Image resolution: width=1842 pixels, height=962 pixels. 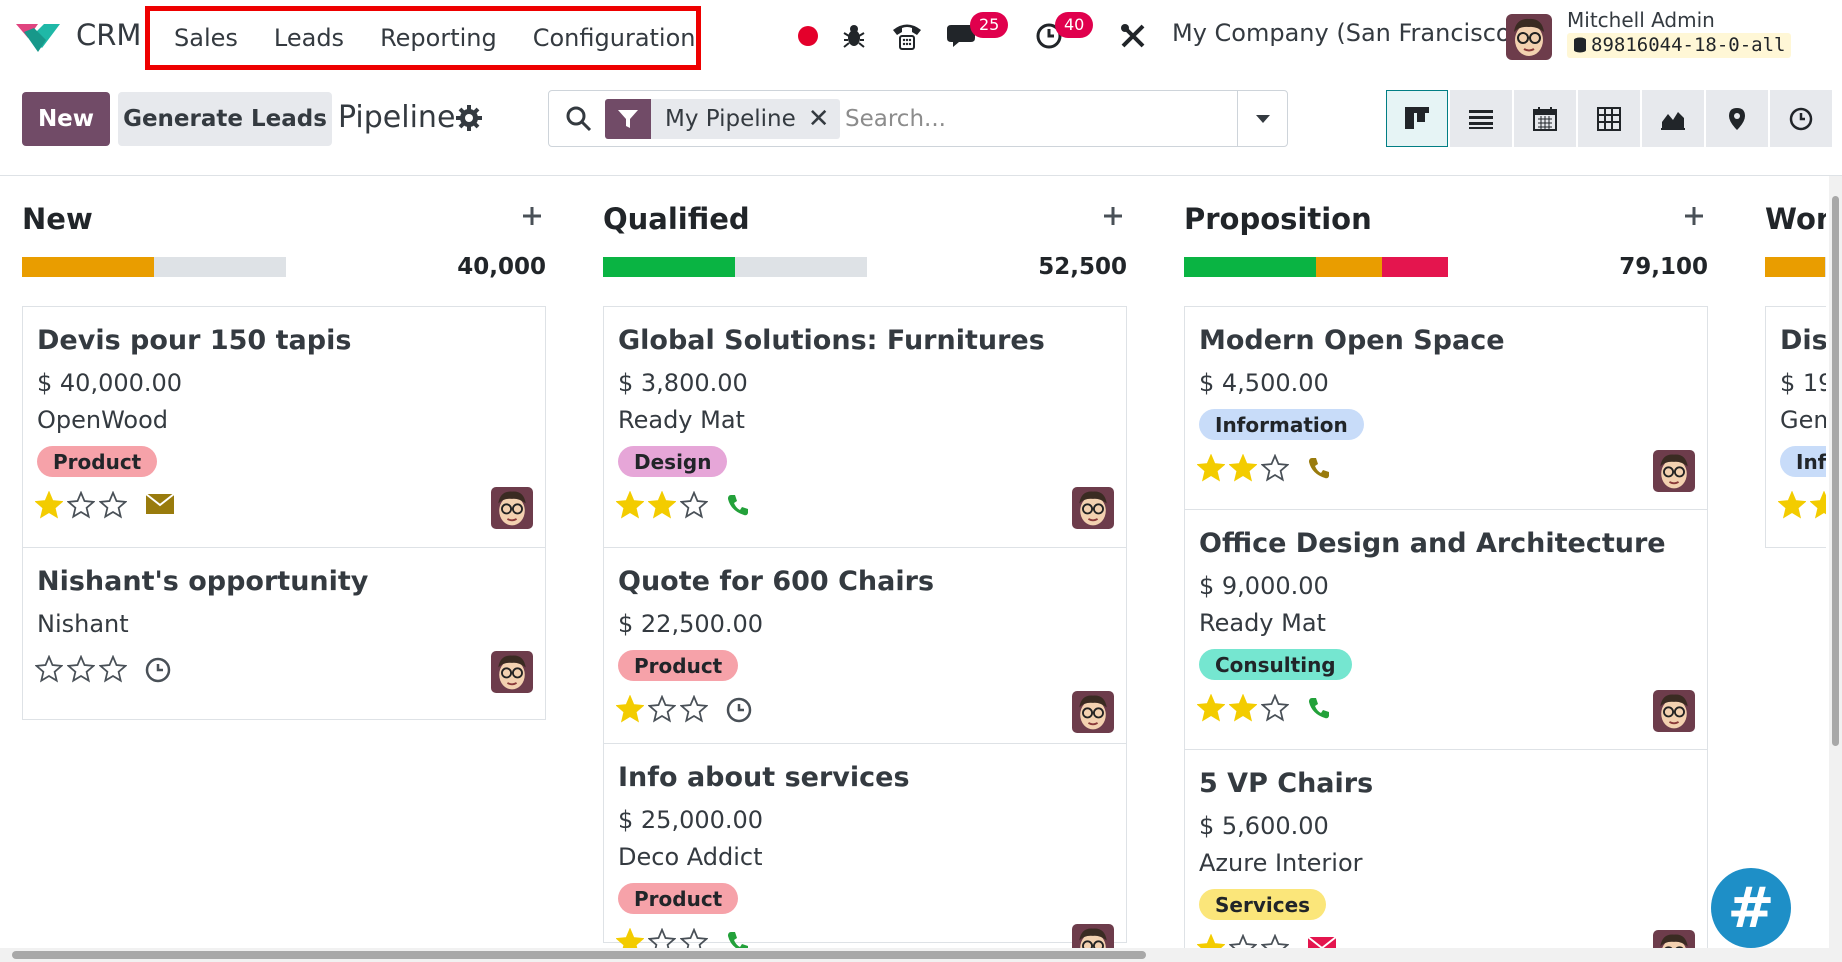 What do you see at coordinates (676, 219) in the screenshot?
I see `column-title: Qualified` at bounding box center [676, 219].